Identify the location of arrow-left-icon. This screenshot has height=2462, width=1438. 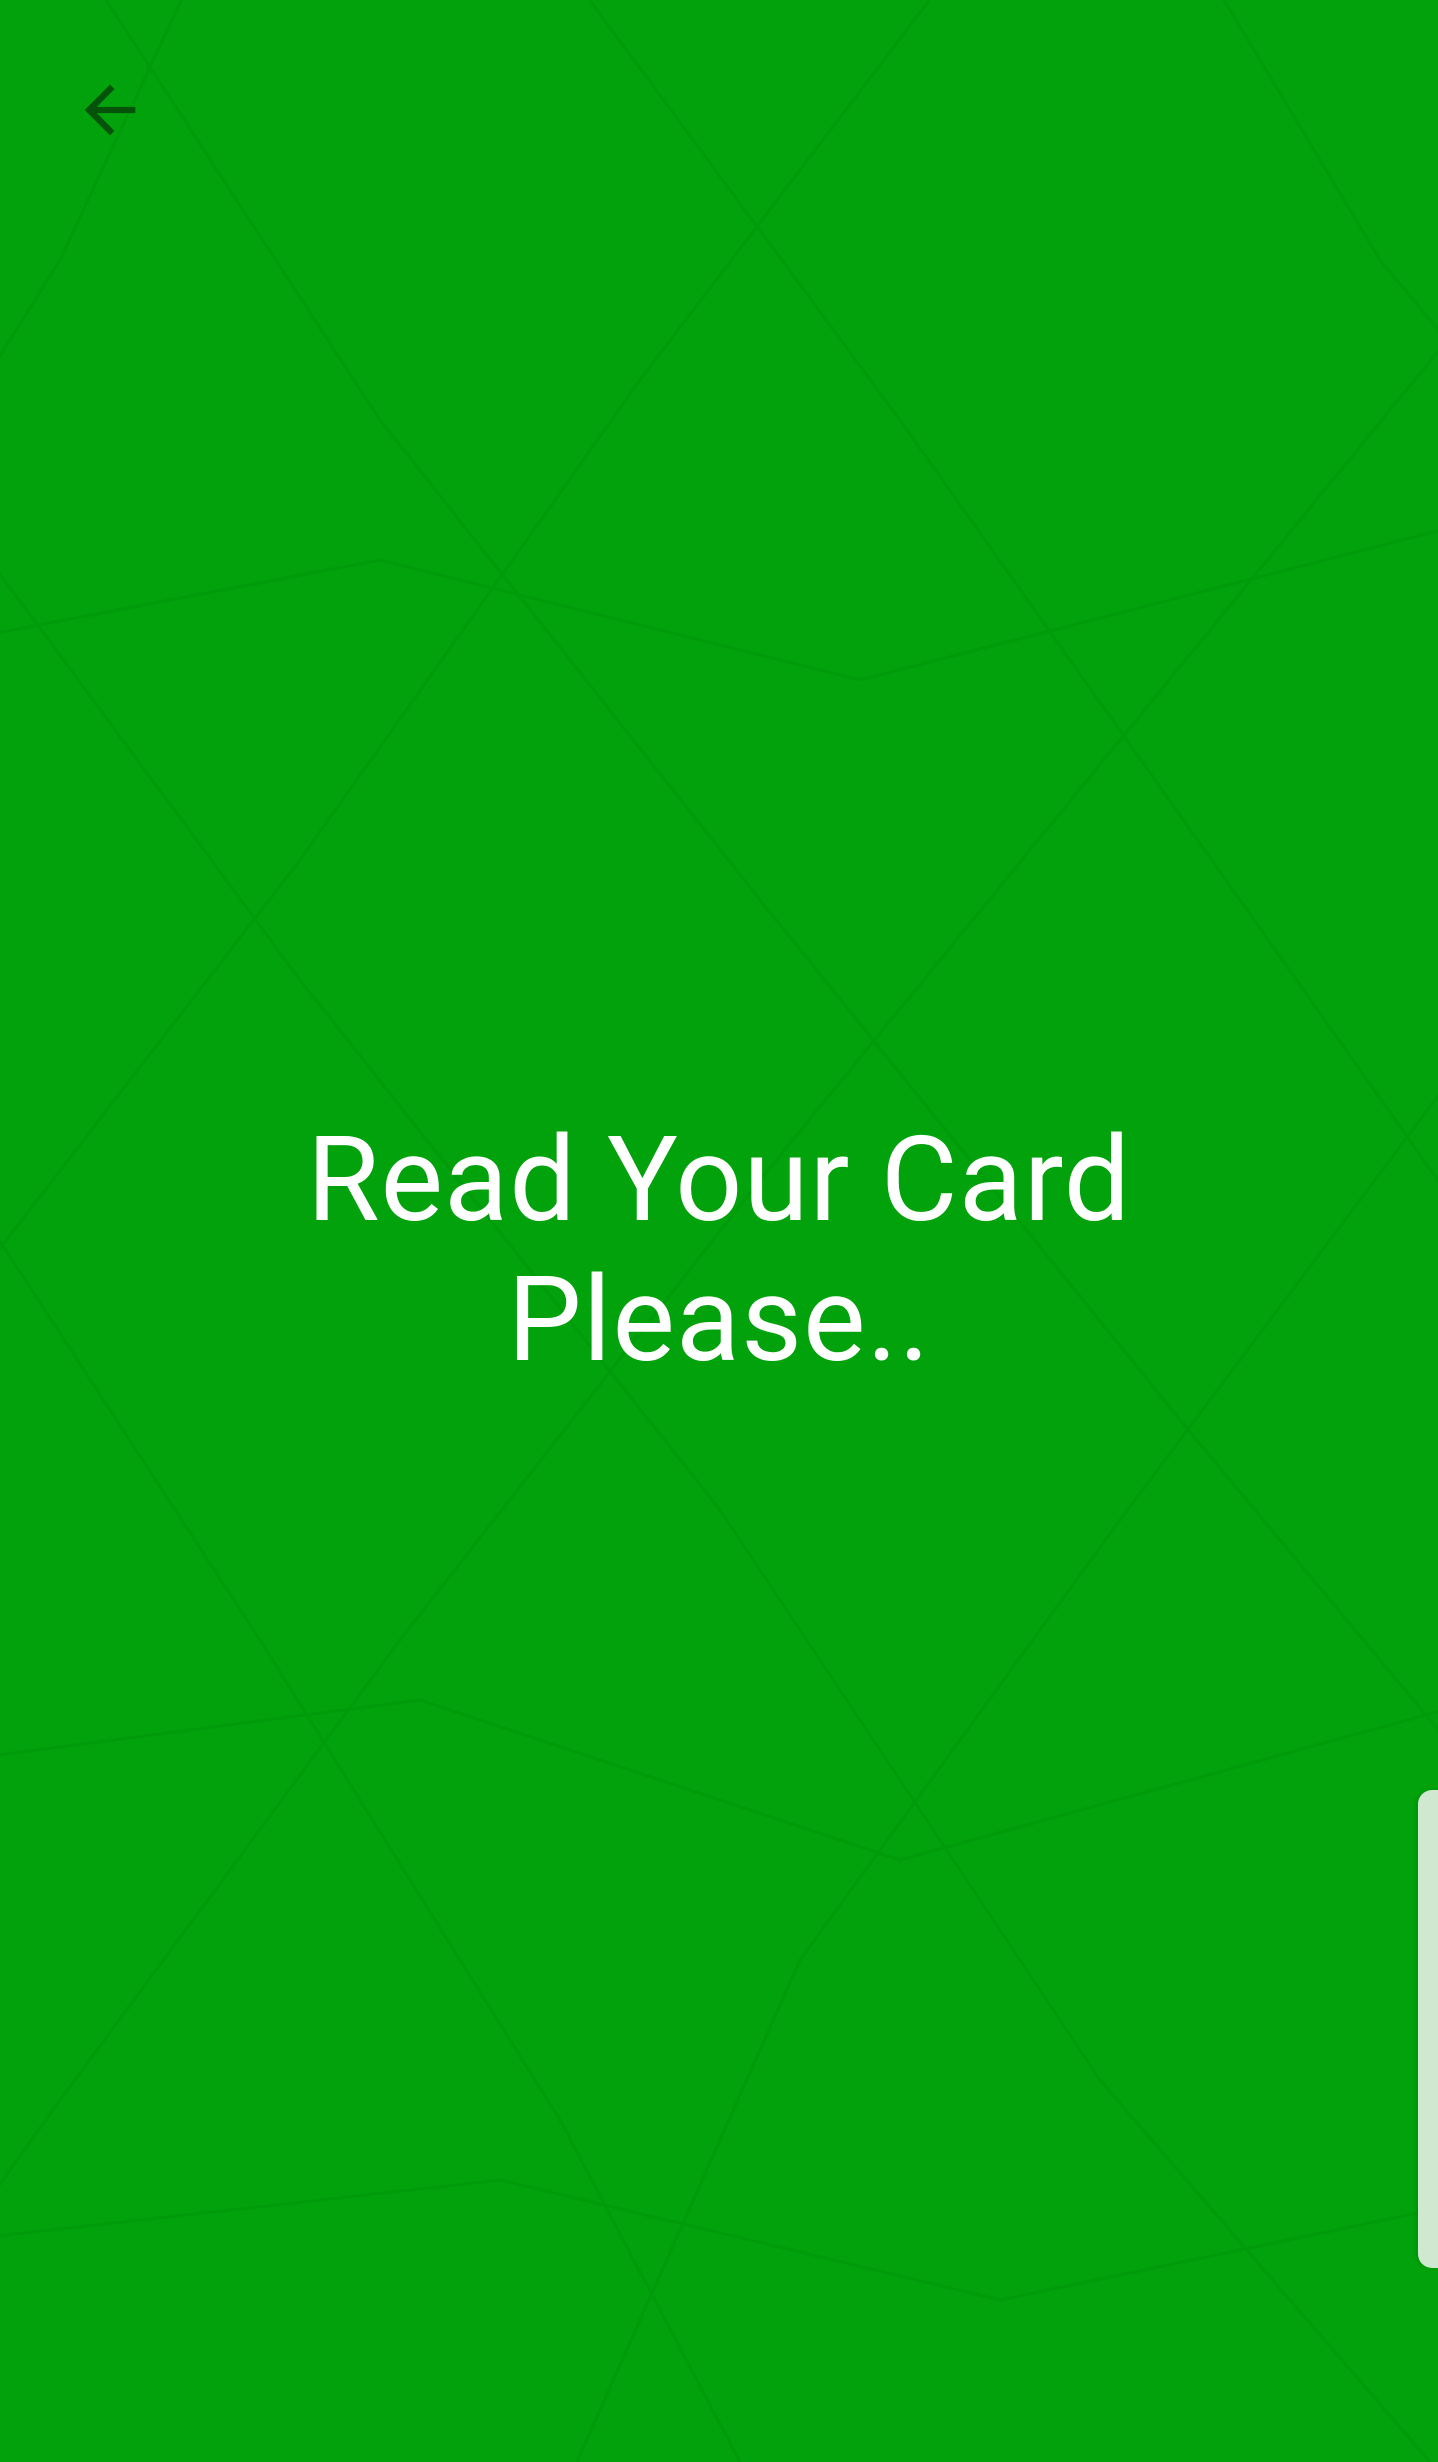
(110, 110).